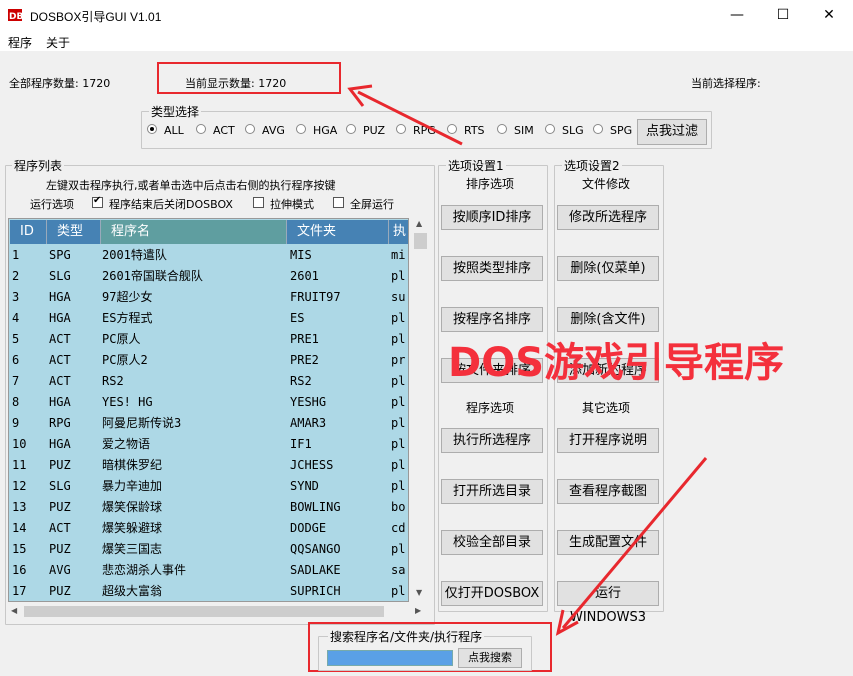 This screenshot has height=676, width=853. What do you see at coordinates (249, 78) in the screenshot?
I see `annotation-box-count` at bounding box center [249, 78].